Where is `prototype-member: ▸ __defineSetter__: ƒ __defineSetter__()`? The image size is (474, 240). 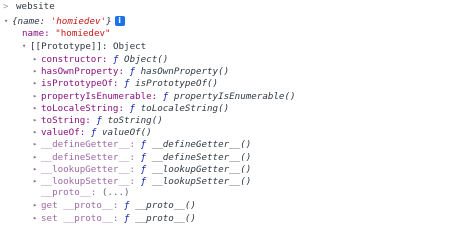 prototype-member: ▸ __defineSetter__: ƒ __defineSetter__() is located at coordinates (142, 157).